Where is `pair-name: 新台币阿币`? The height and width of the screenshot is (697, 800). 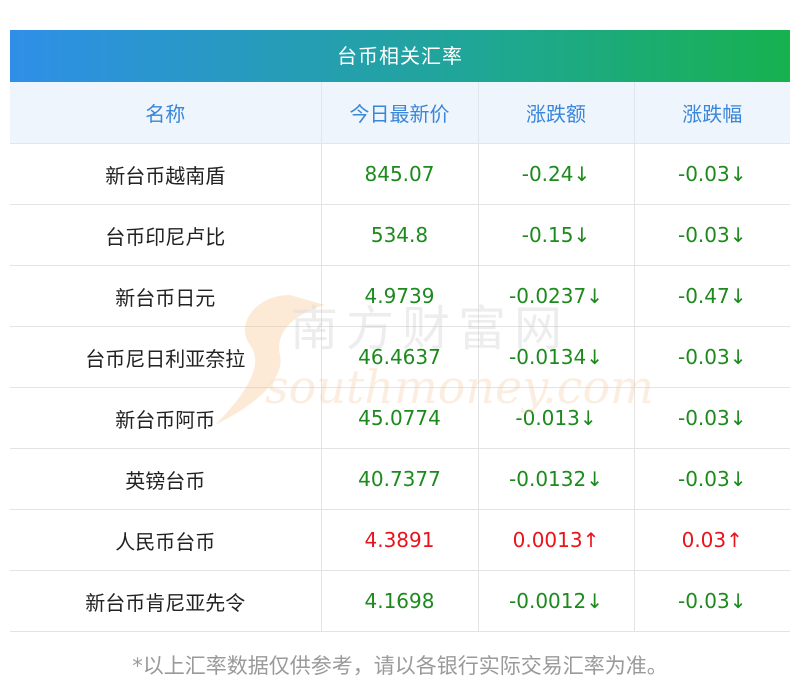
pair-name: 新台币阿币 is located at coordinates (166, 418).